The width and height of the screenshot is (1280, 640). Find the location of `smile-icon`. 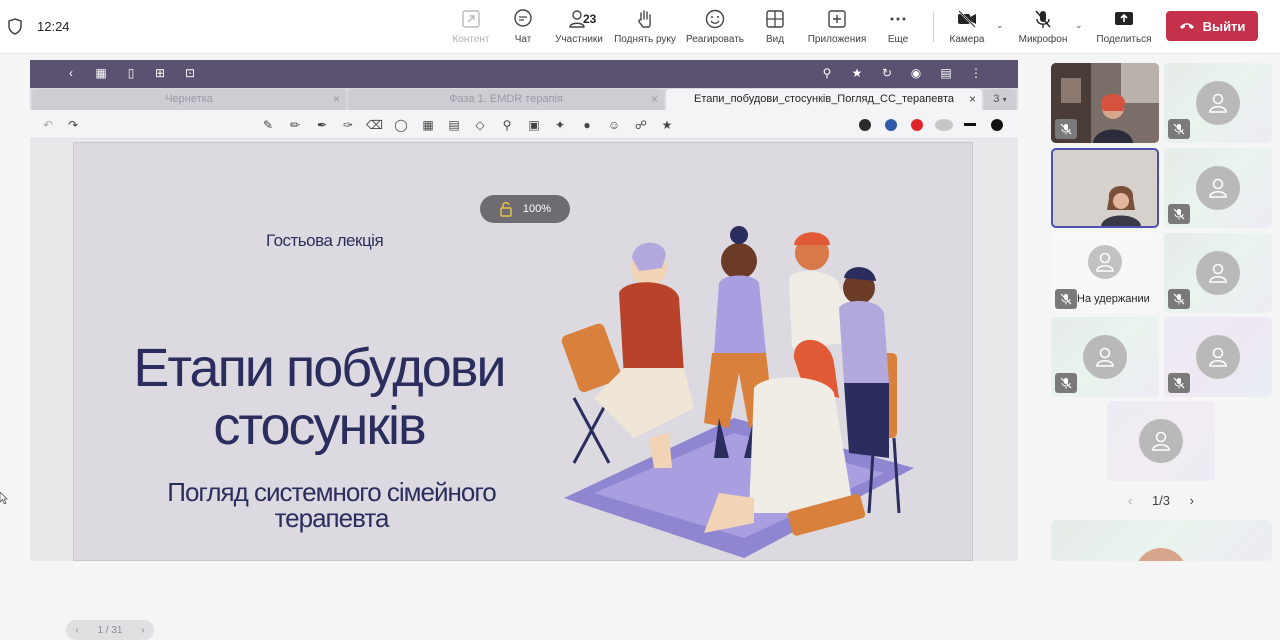

smile-icon is located at coordinates (715, 19).